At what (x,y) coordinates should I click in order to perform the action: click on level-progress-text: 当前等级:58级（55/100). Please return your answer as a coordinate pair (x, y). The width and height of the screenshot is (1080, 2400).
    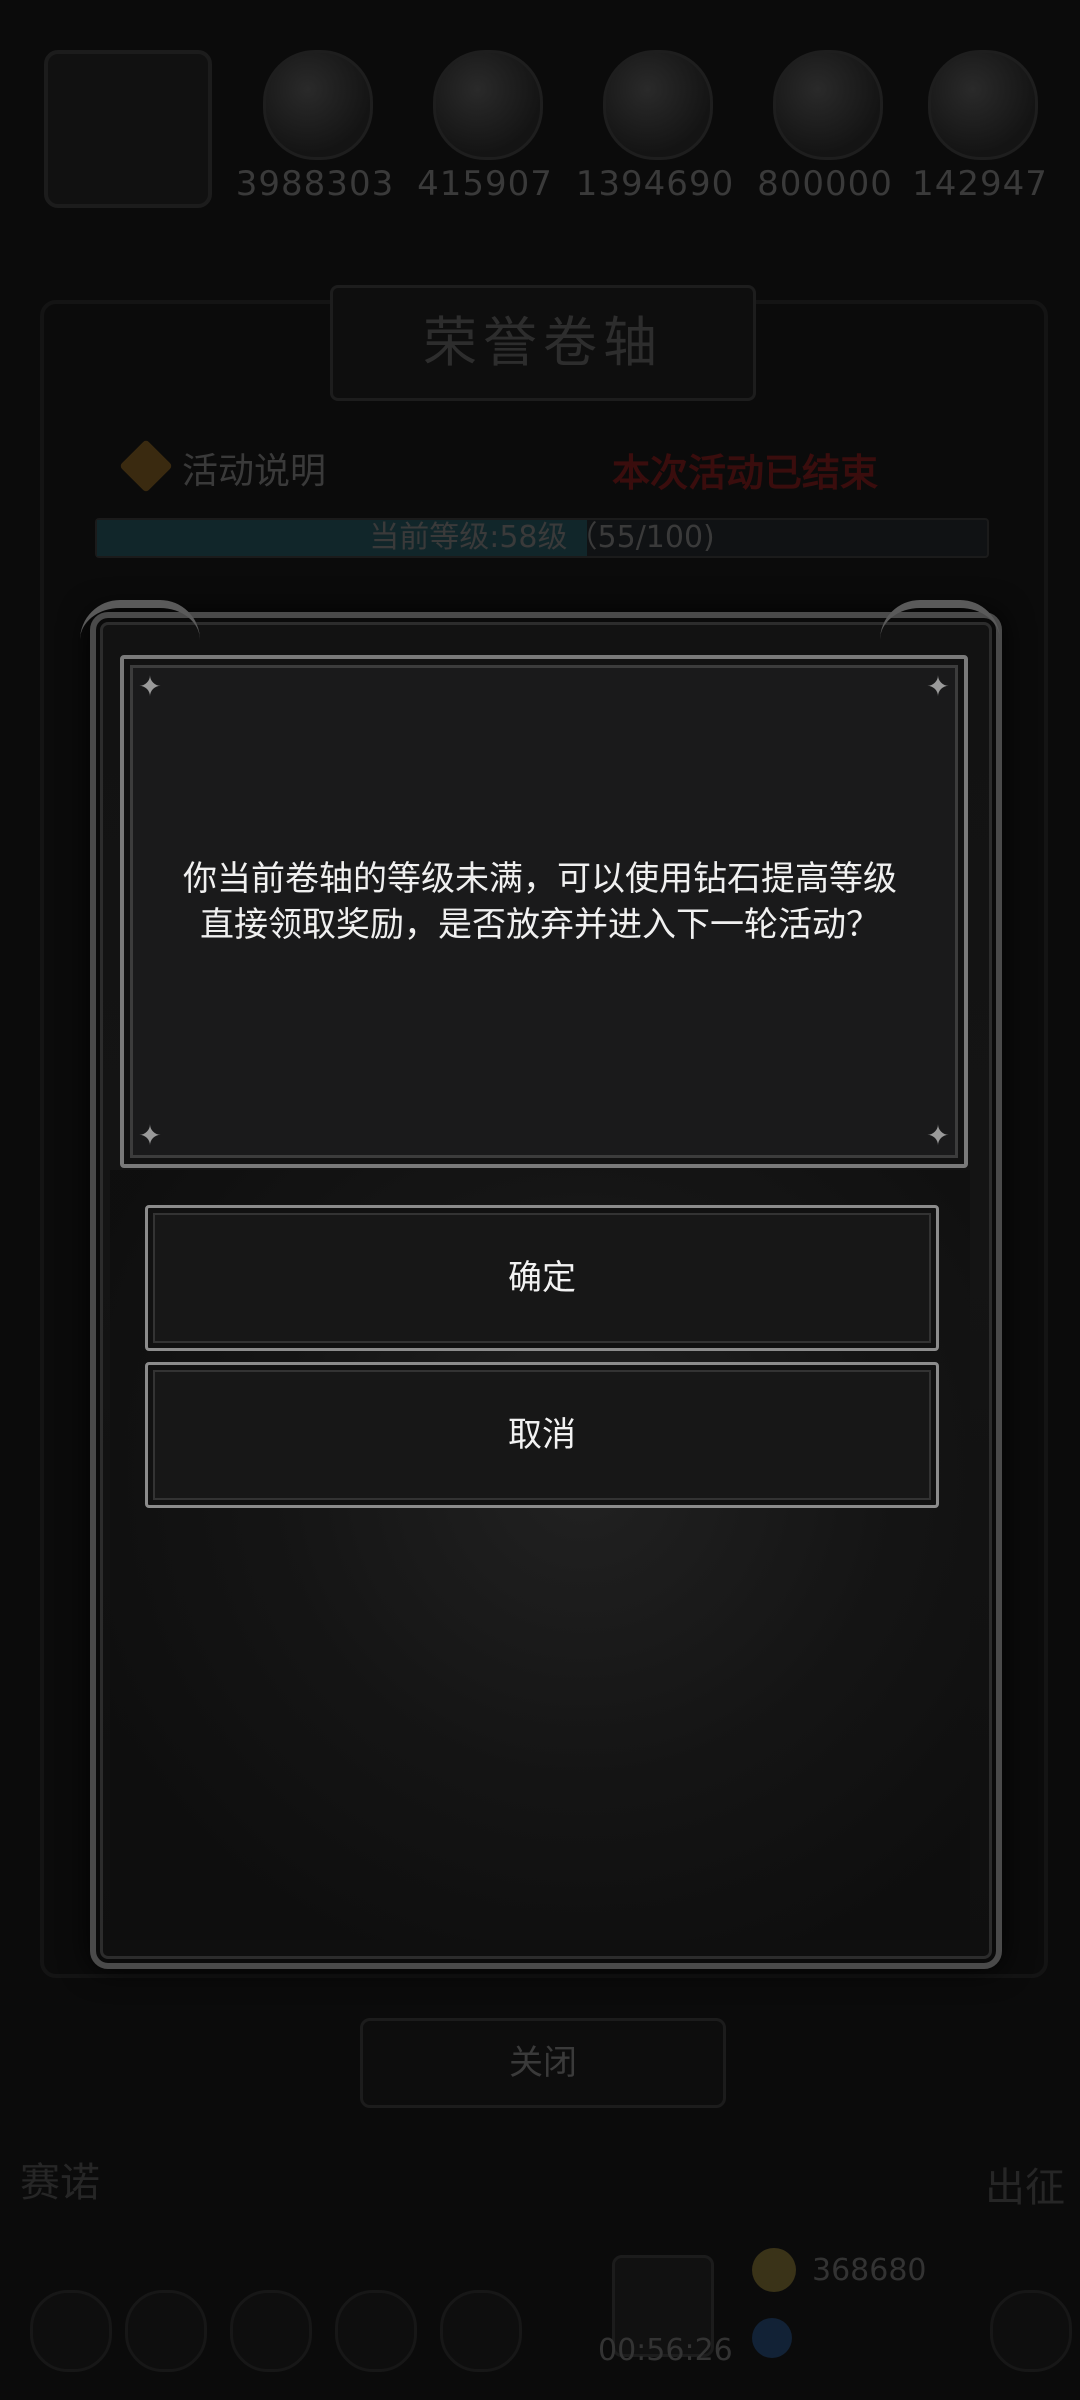
    Looking at the image, I should click on (542, 537).